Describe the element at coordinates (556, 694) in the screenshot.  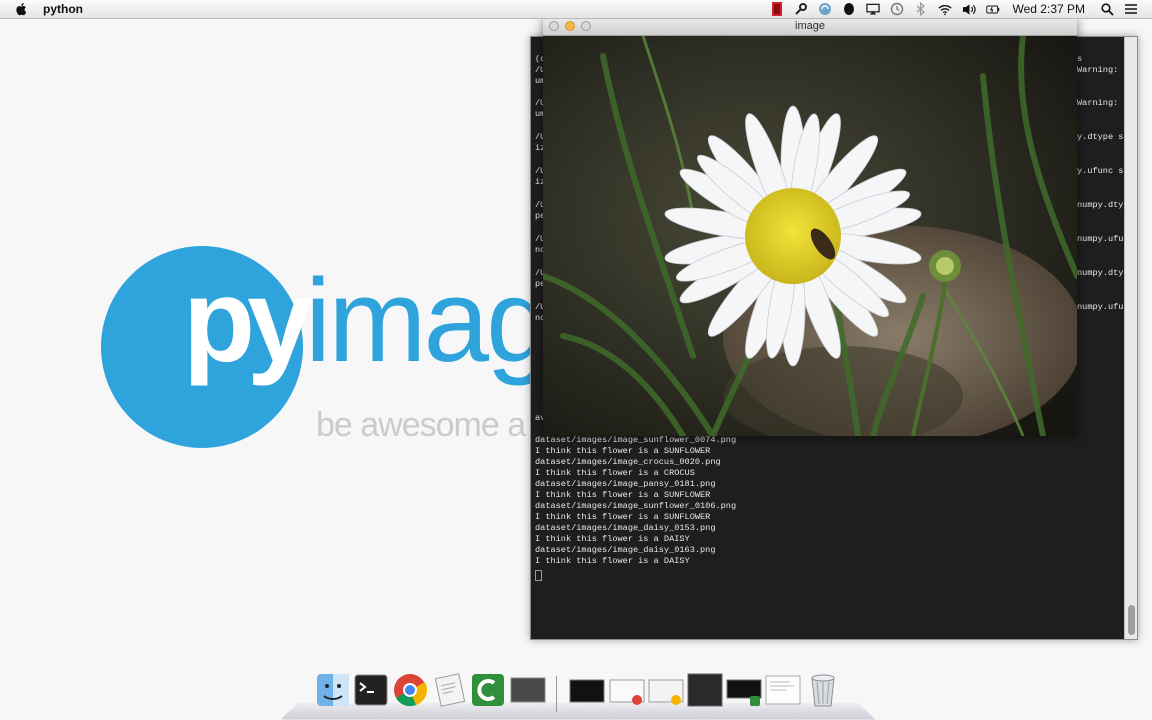
I see `dock-separator` at that location.